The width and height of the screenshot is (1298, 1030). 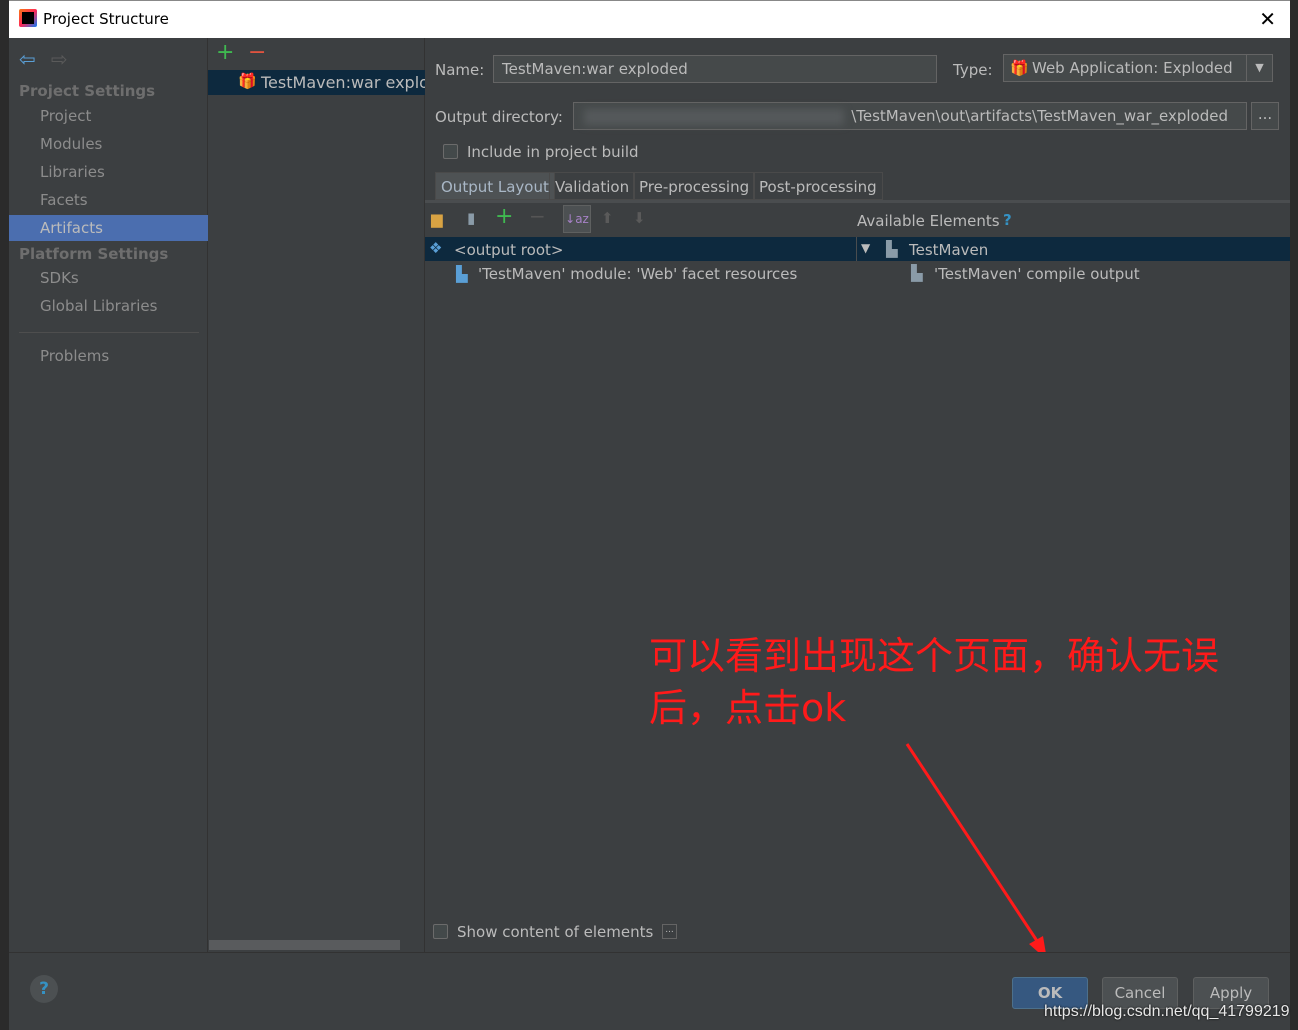 What do you see at coordinates (59, 59) in the screenshot?
I see `forward-arrow-icon: ⇨` at bounding box center [59, 59].